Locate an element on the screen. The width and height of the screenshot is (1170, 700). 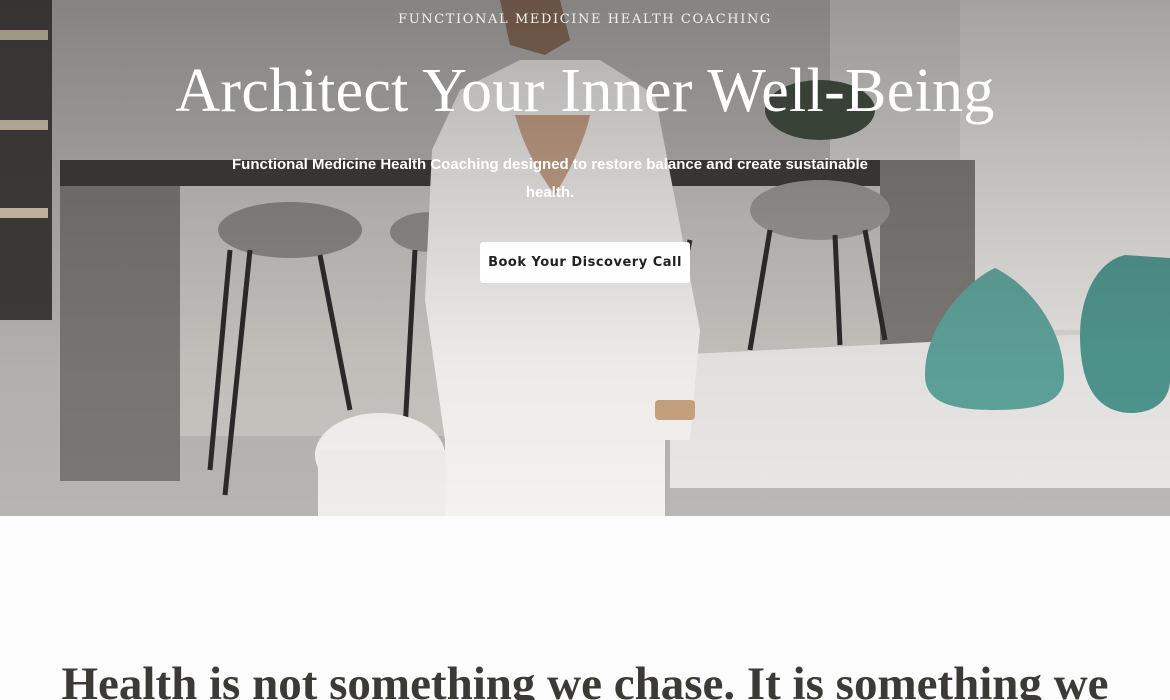
book-discovery-call-button: Book Your Discovery Call is located at coordinates (585, 262).